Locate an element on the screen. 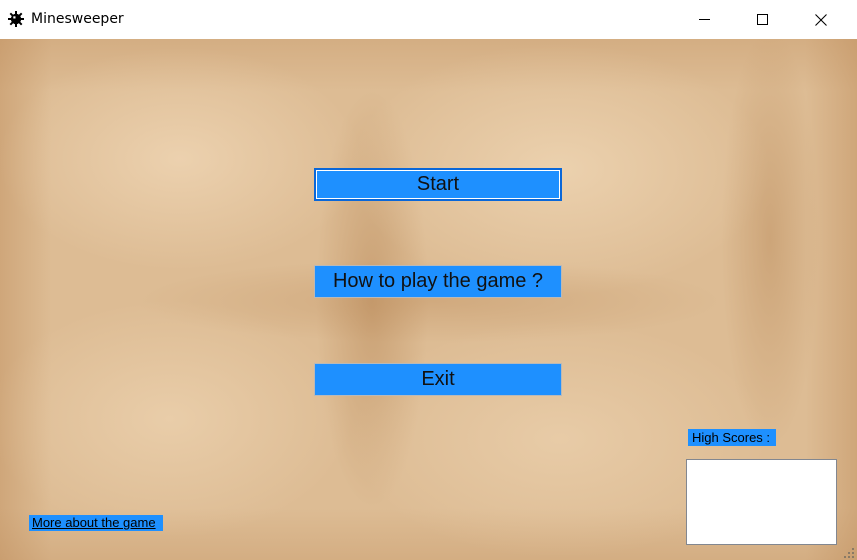 The image size is (857, 560). close-button is located at coordinates (821, 19).